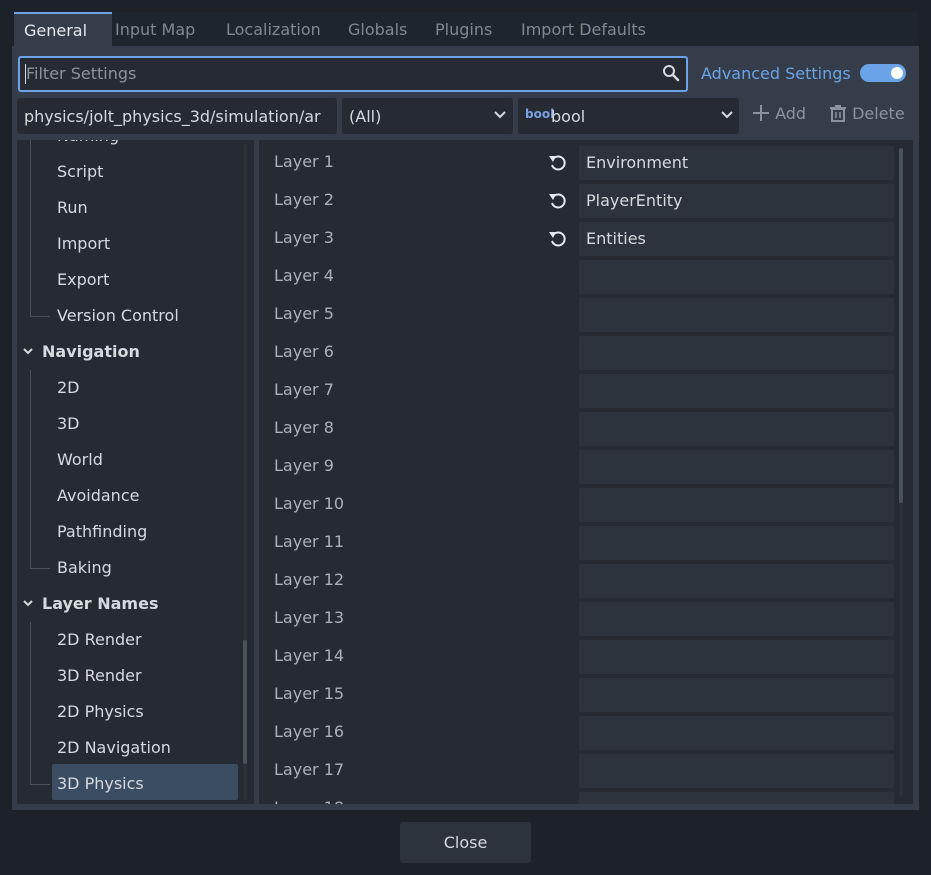  Describe the element at coordinates (84, 568) in the screenshot. I see `tree-item-baking: Baking` at that location.